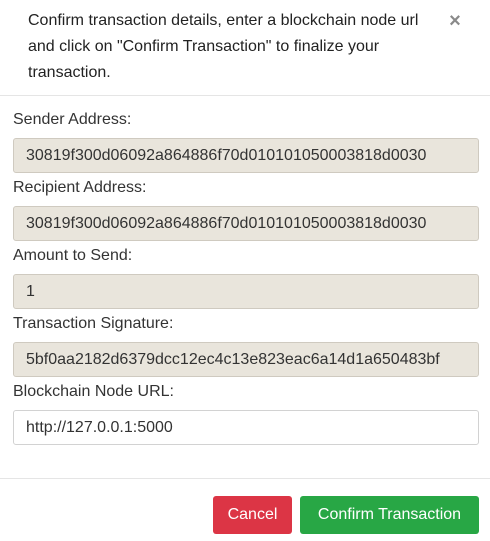 The width and height of the screenshot is (490, 541). Describe the element at coordinates (246, 155) in the screenshot. I see `sender-address-field` at that location.